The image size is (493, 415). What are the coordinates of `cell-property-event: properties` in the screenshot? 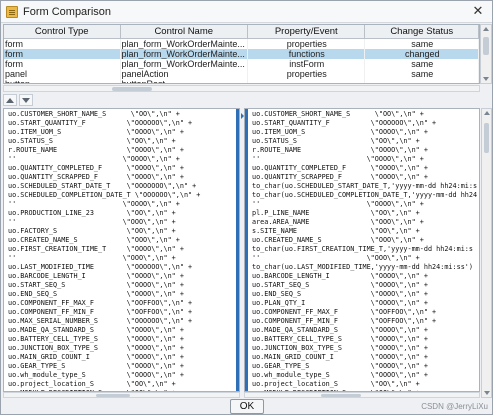 It's located at (307, 44).